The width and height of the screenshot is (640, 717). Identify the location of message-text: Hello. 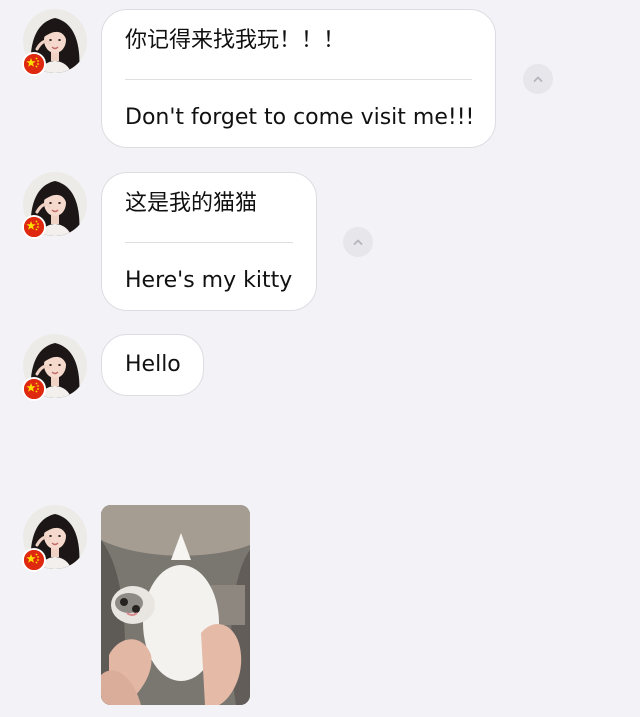
(153, 364).